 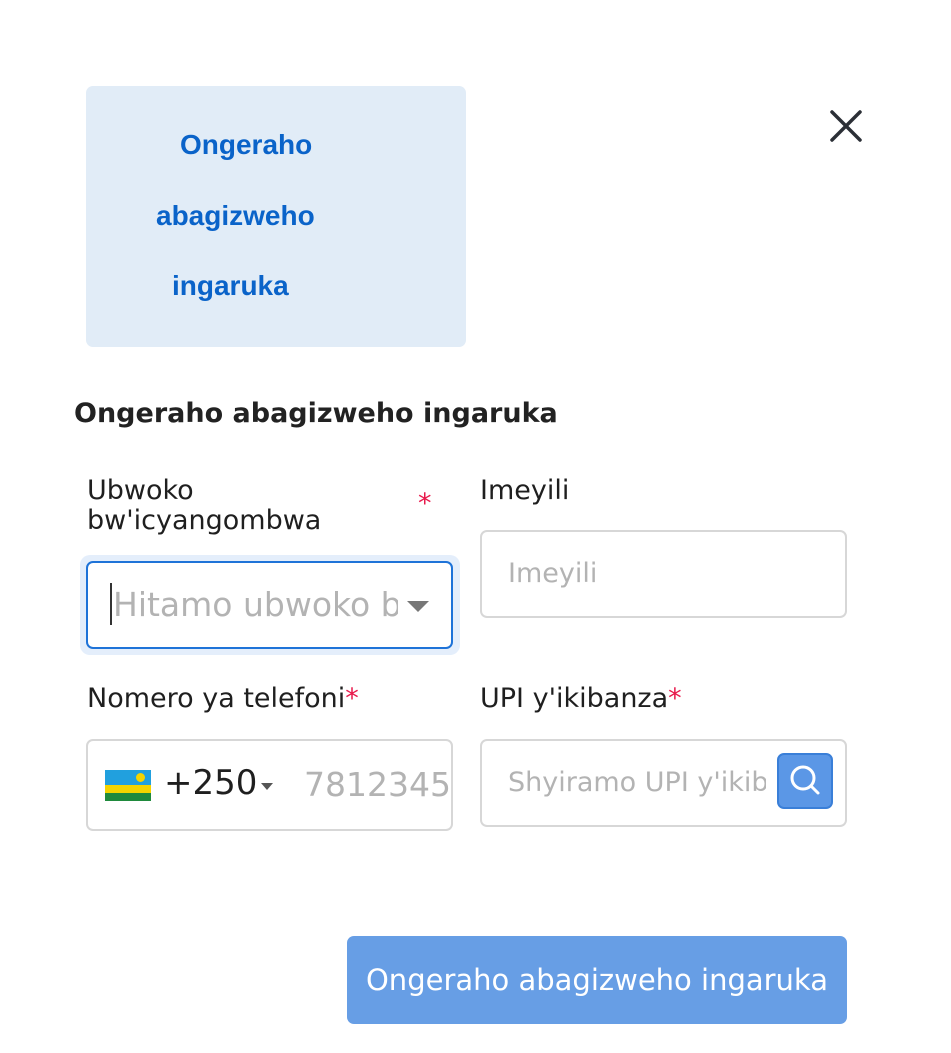 I want to click on submit-button: Ongeraho abagizweho ingaruka, so click(x=597, y=980).